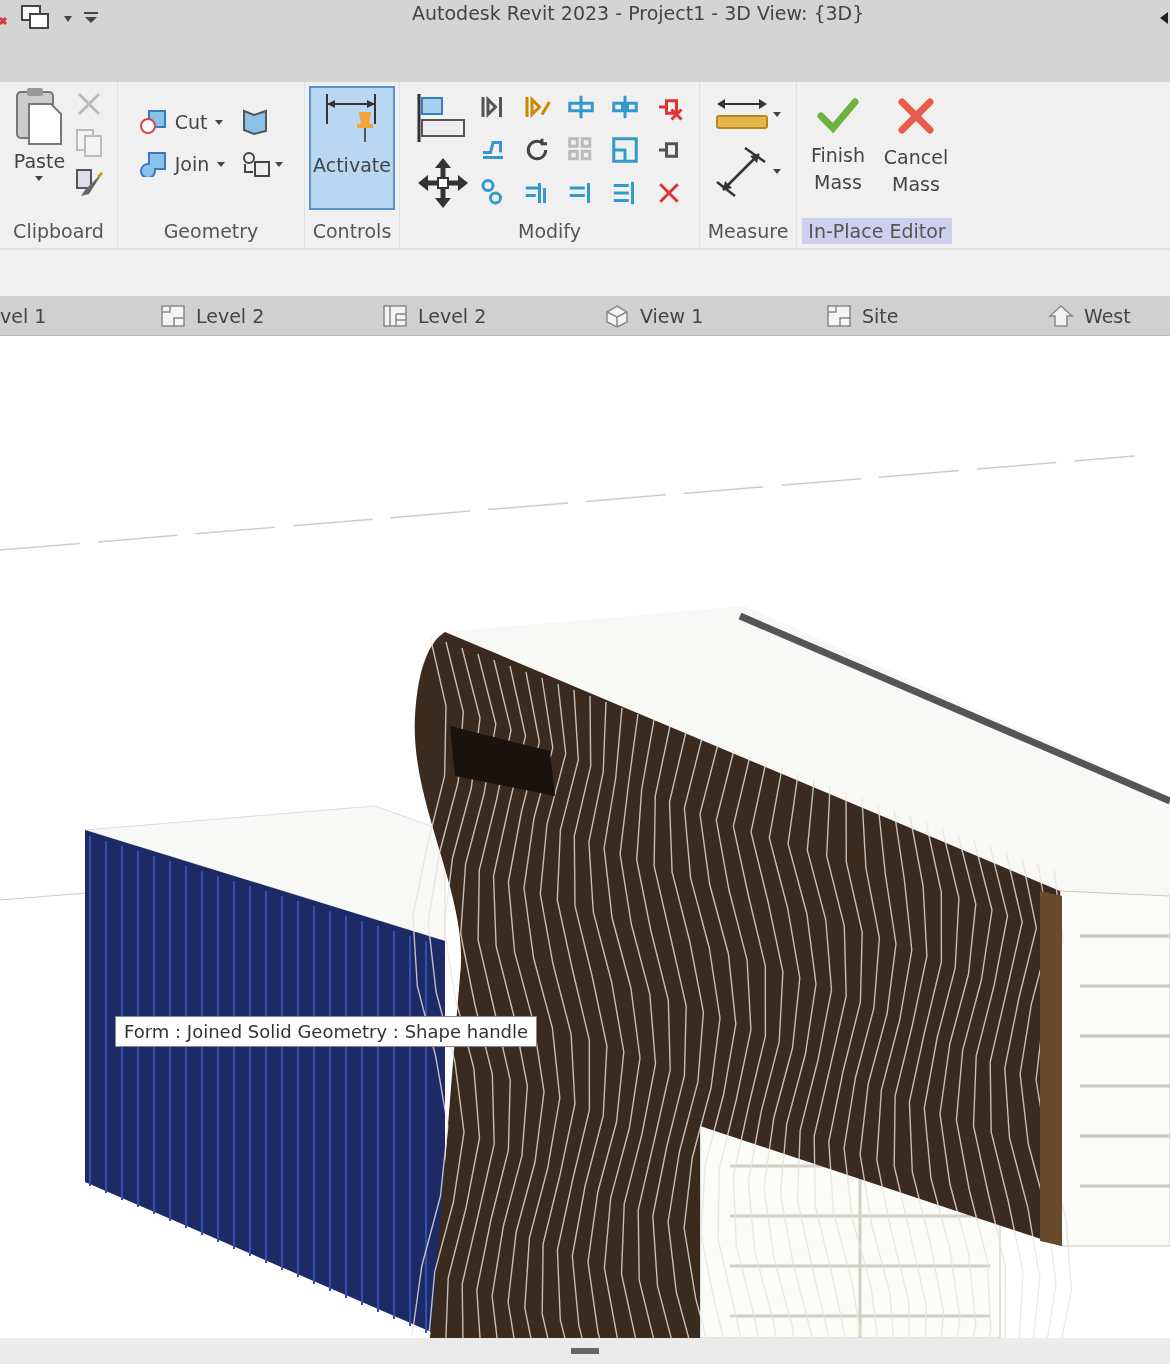  What do you see at coordinates (211, 231) in the screenshot?
I see `panel-title: Geometry` at bounding box center [211, 231].